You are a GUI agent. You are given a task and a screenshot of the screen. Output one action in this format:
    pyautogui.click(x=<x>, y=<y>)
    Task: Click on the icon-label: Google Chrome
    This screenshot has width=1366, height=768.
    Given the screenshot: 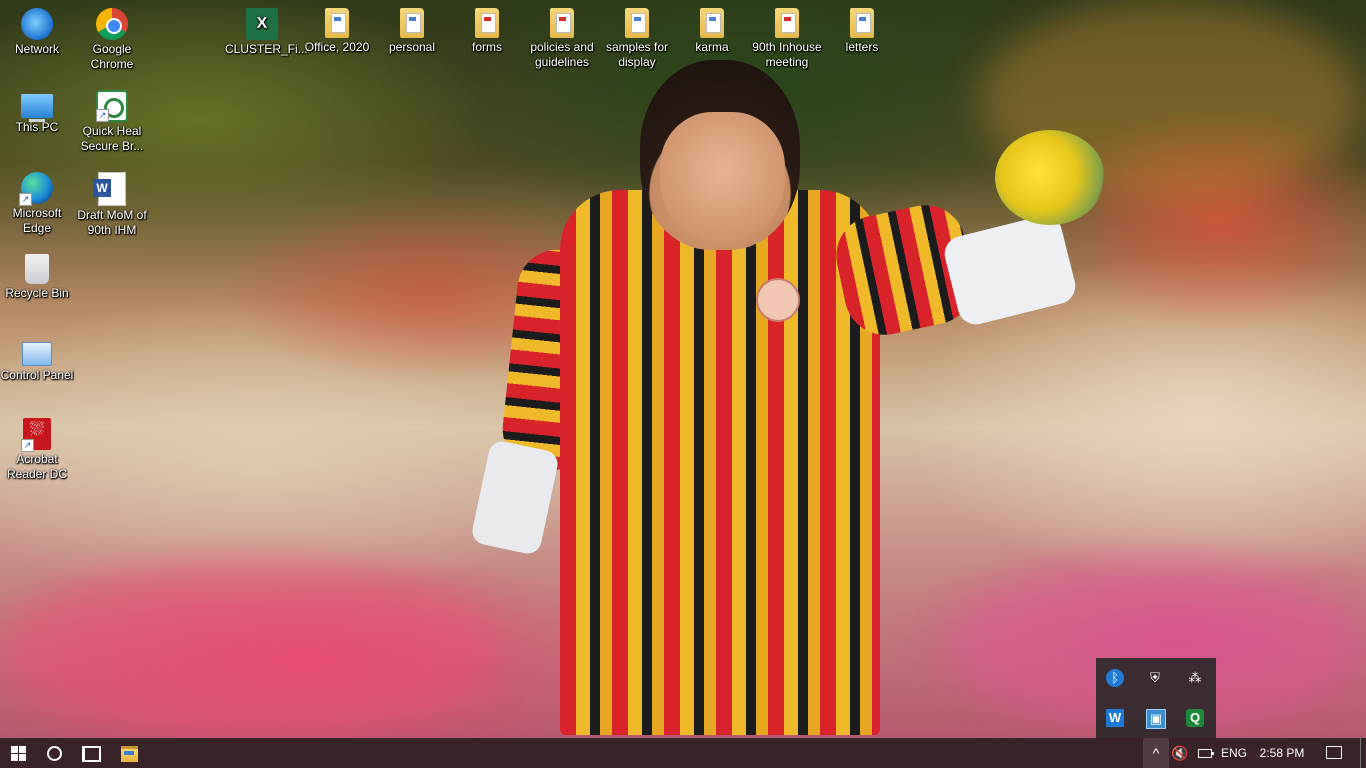 What is the action you would take?
    pyautogui.click(x=112, y=56)
    